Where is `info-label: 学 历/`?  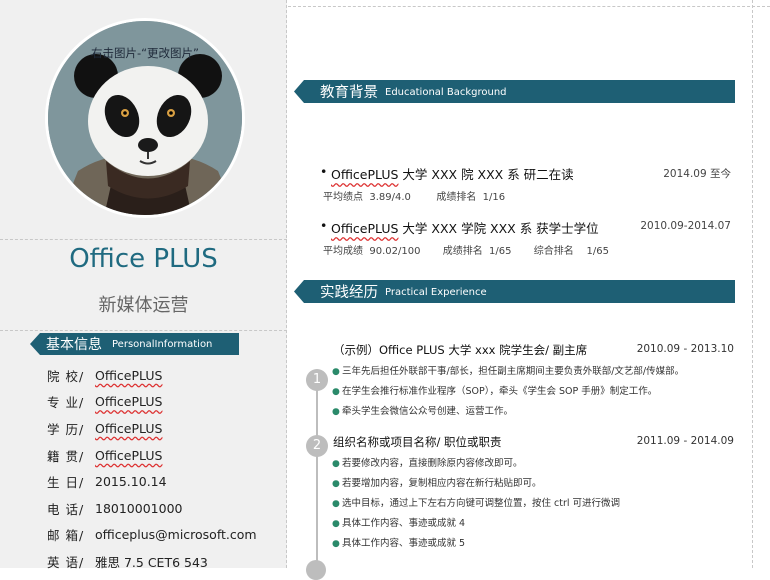
info-label: 学 历/ is located at coordinates (66, 429).